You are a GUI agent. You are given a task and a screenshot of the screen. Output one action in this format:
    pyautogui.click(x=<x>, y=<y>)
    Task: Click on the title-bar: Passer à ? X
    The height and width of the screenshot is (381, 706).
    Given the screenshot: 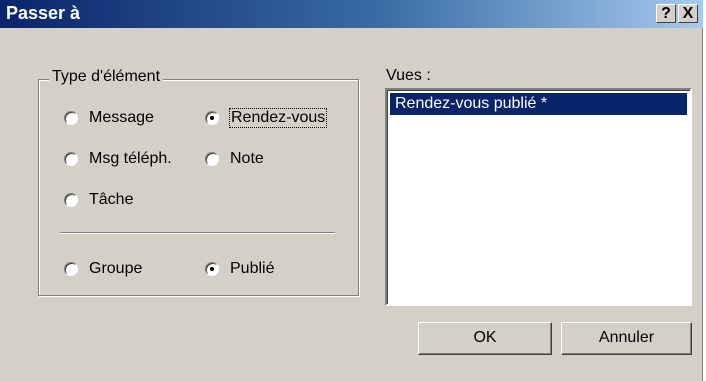 What is the action you would take?
    pyautogui.click(x=351, y=14)
    